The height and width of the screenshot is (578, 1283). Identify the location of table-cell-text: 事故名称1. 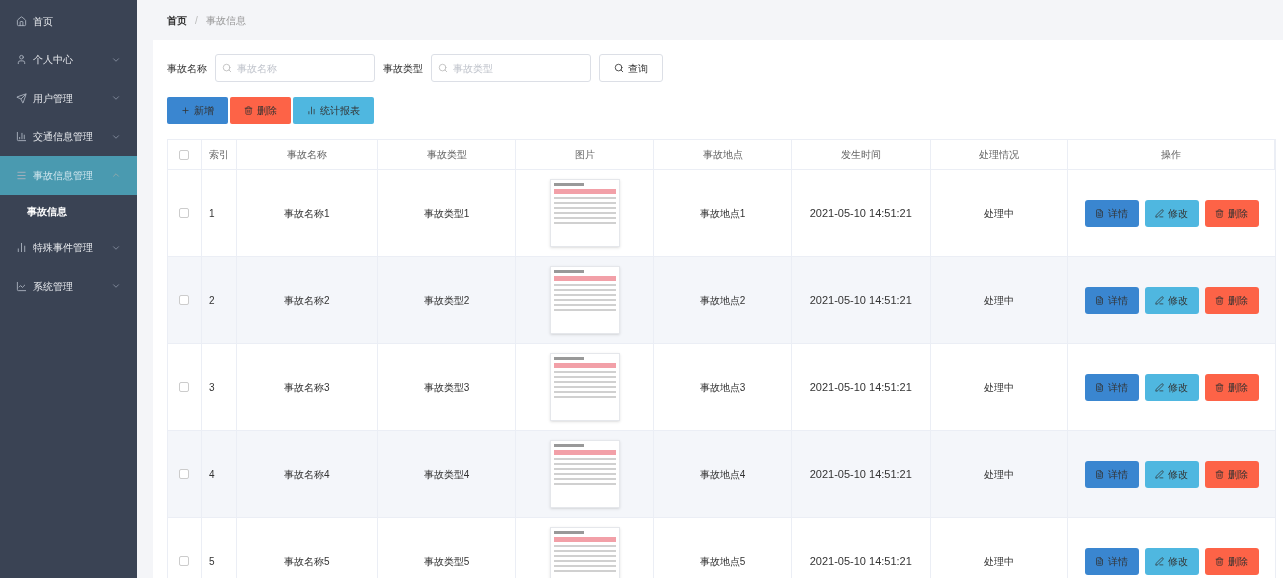
(307, 213).